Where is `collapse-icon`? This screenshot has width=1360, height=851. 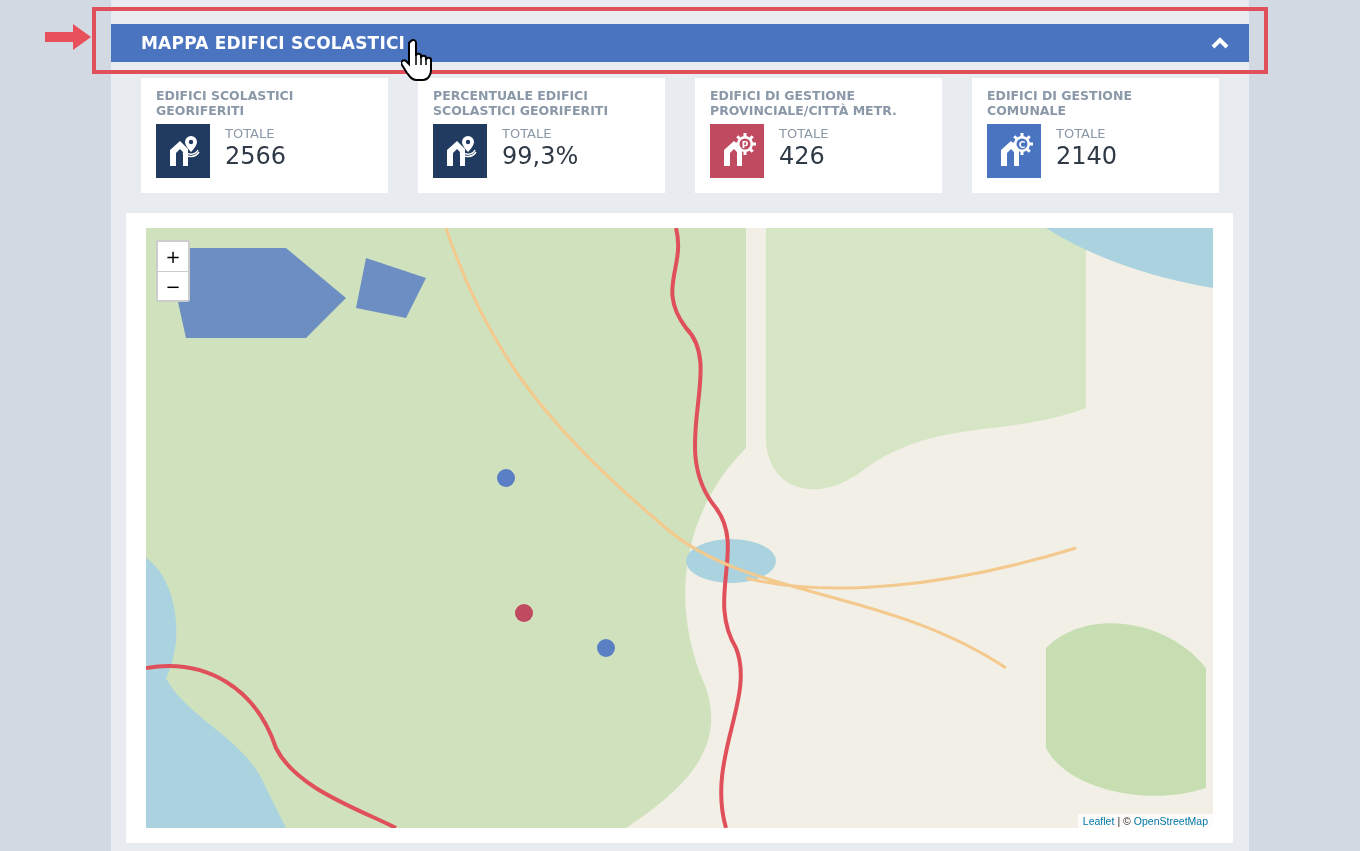
collapse-icon is located at coordinates (1220, 43).